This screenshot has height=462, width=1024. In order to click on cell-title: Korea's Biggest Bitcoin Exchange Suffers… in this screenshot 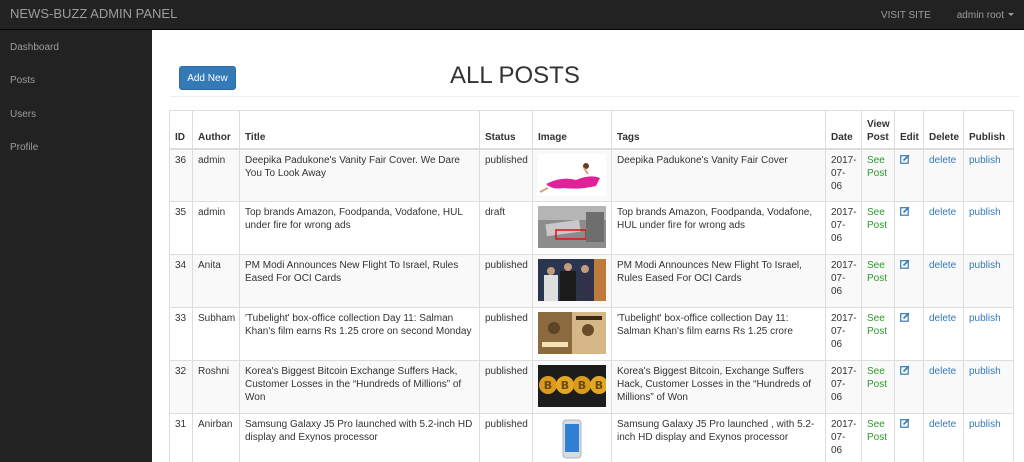, I will do `click(359, 387)`.